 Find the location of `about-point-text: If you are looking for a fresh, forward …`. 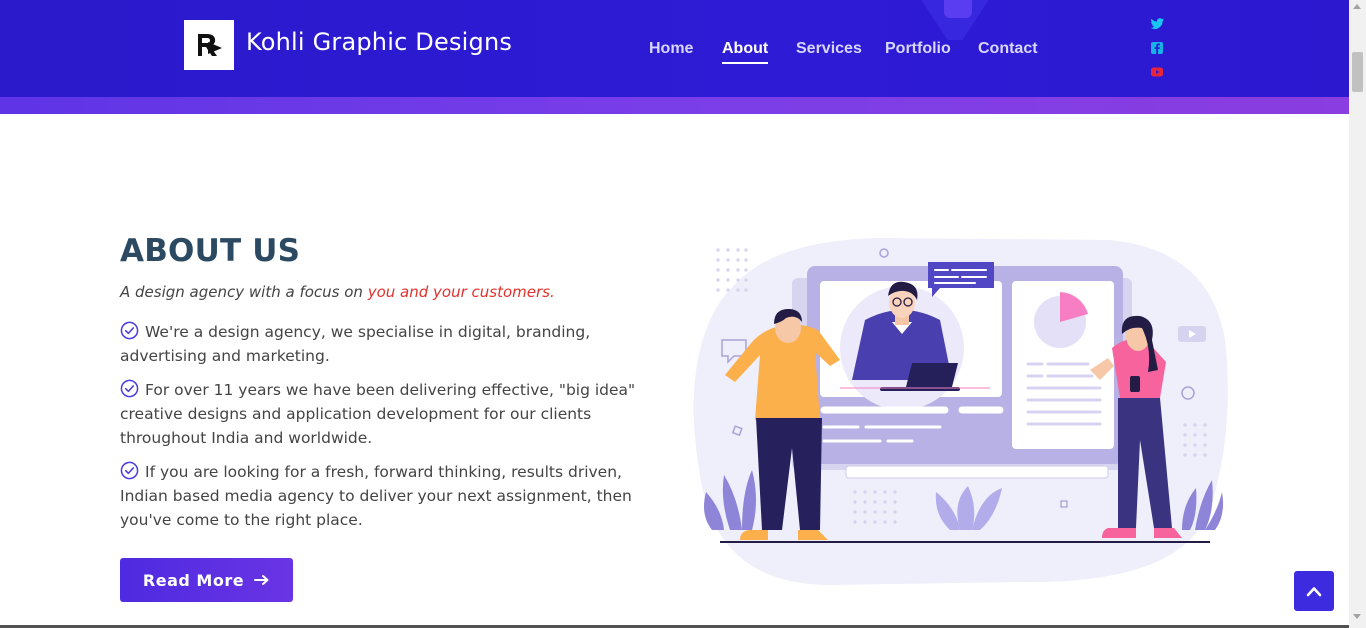

about-point-text: If you are looking for a fresh, forward … is located at coordinates (376, 496).